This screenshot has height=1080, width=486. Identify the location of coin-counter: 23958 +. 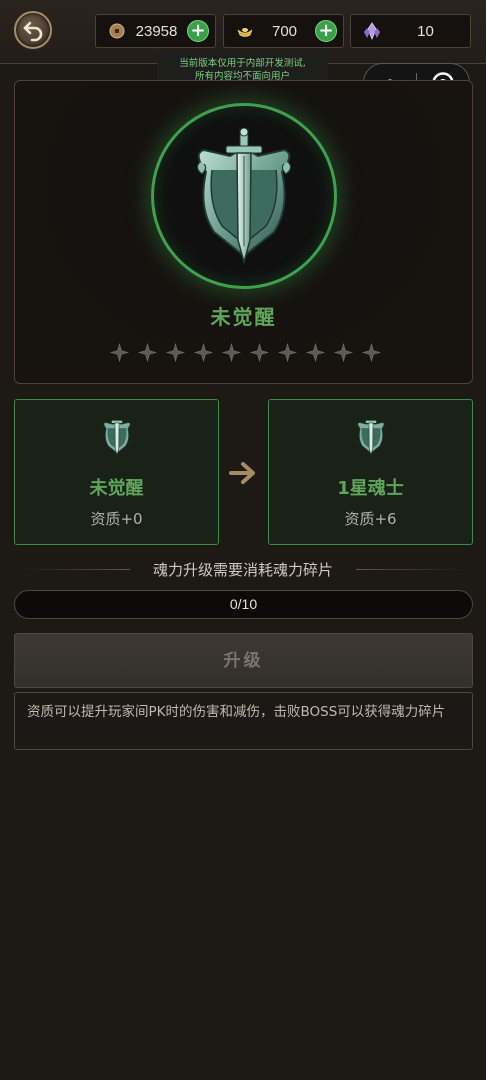
(155, 31).